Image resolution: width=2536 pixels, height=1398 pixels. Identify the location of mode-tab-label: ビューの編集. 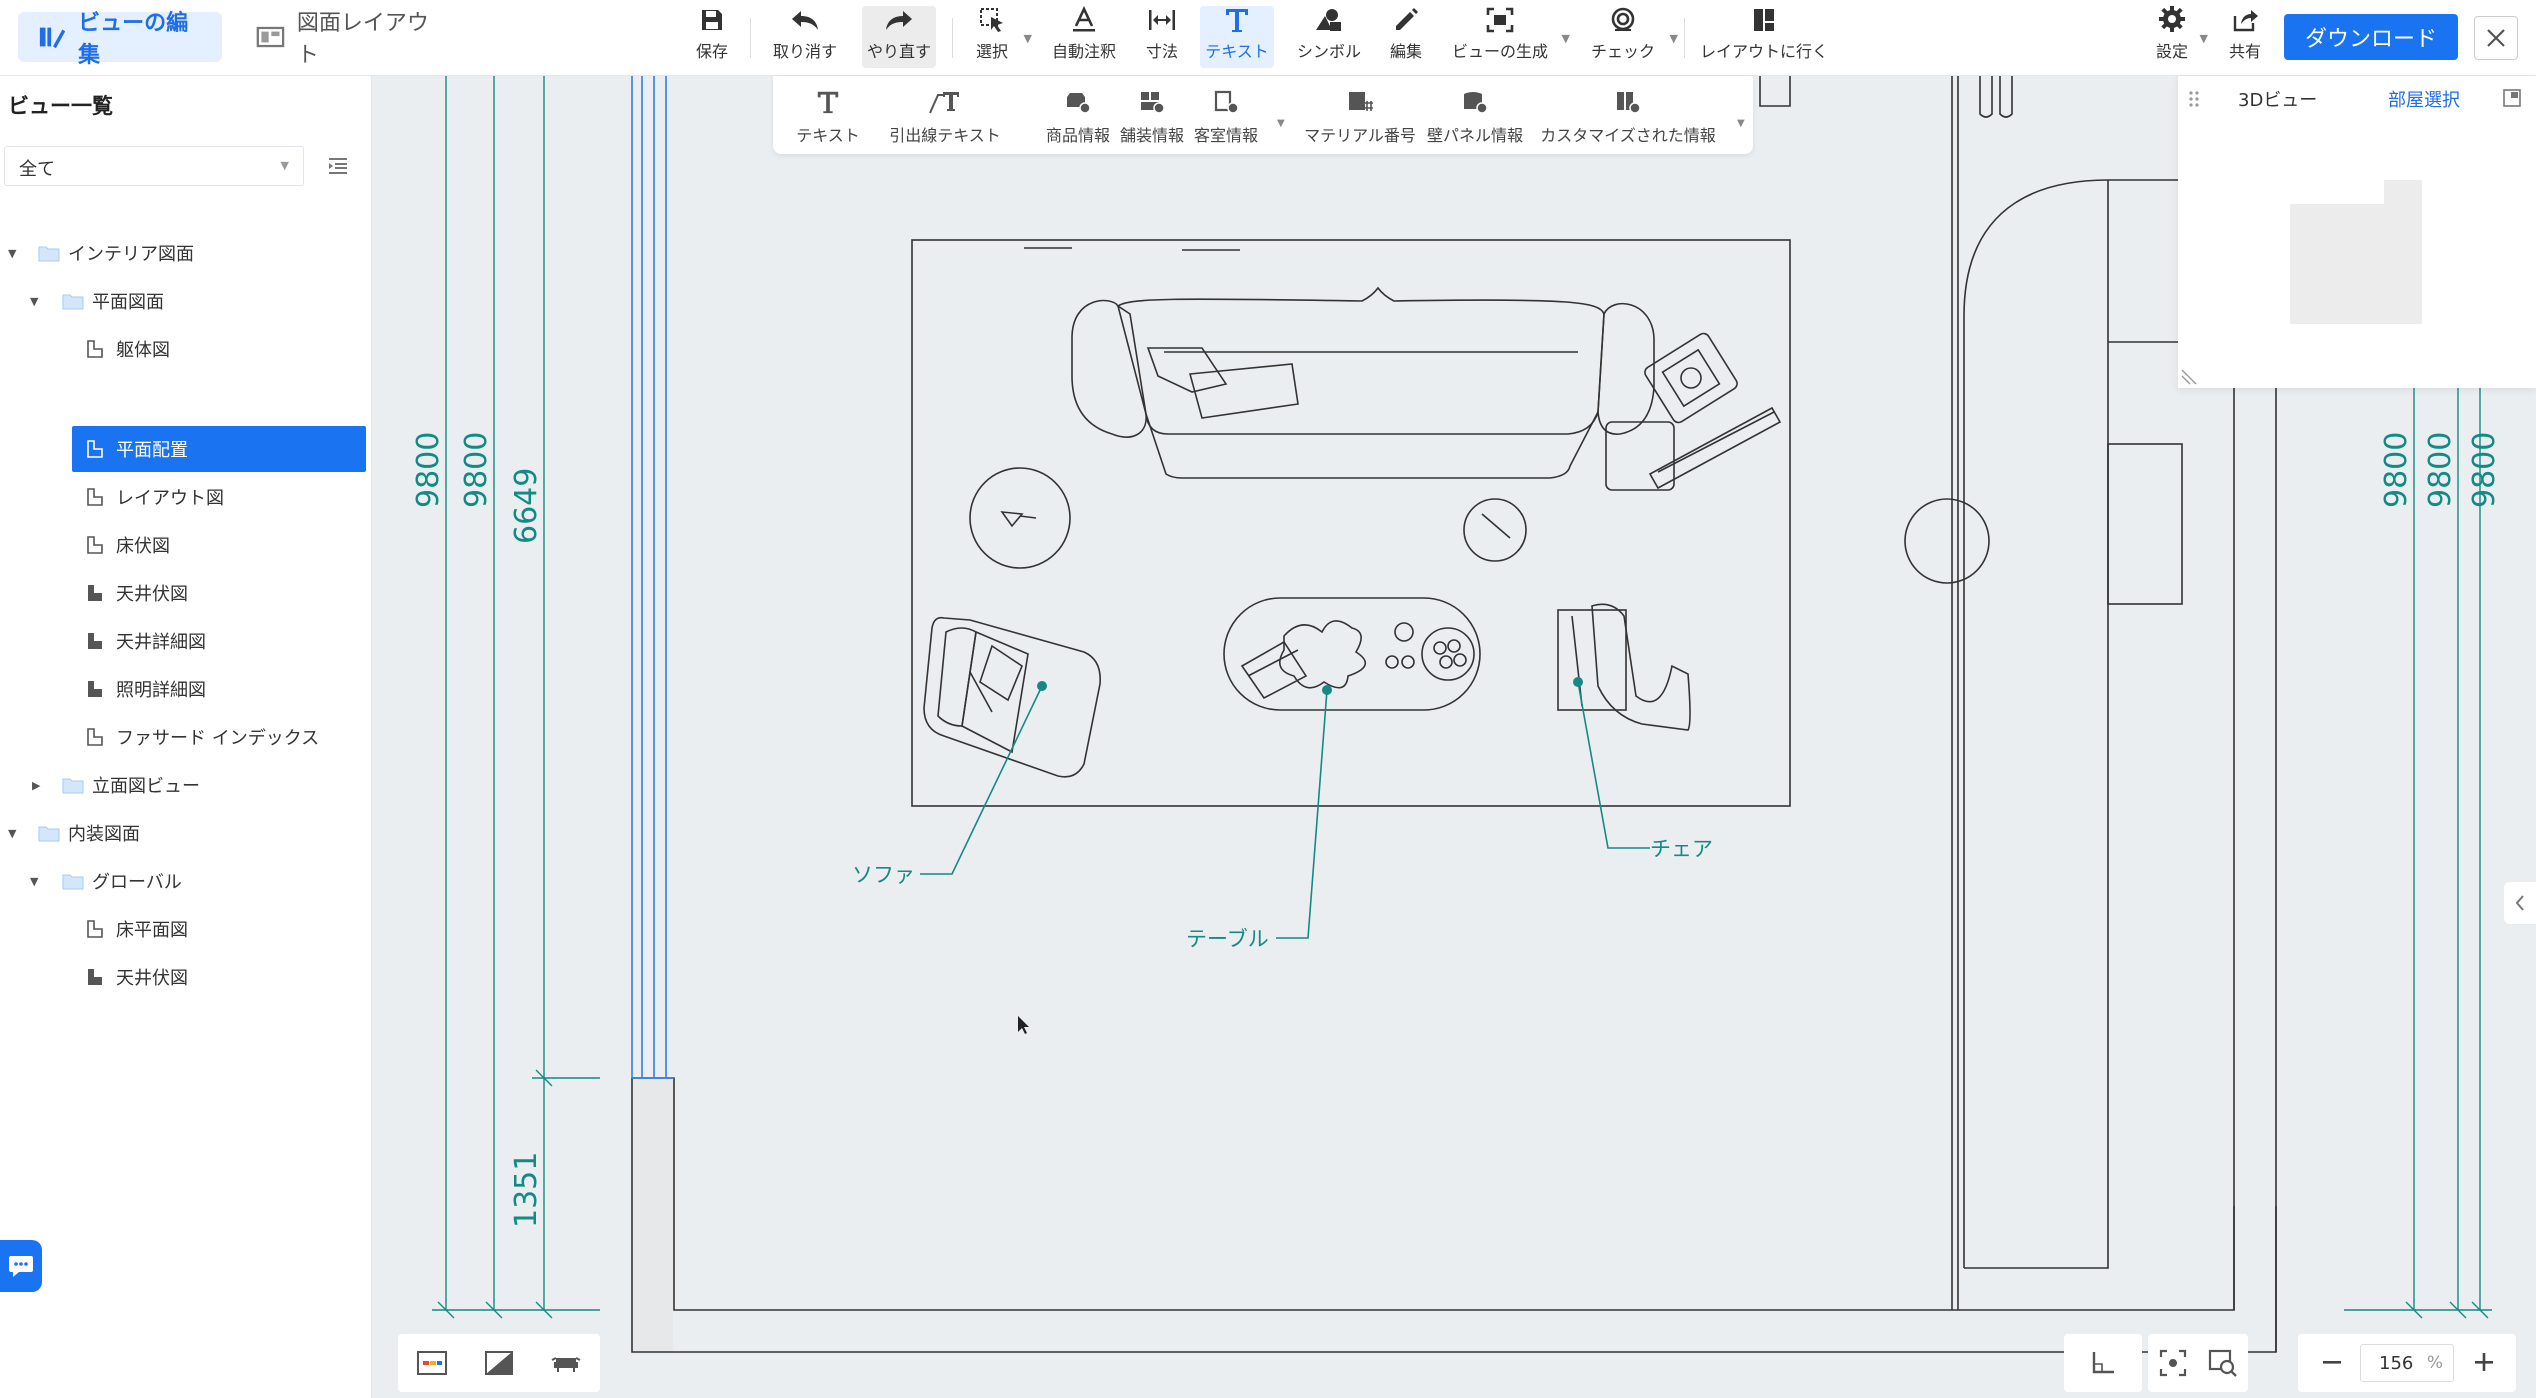
(133, 39).